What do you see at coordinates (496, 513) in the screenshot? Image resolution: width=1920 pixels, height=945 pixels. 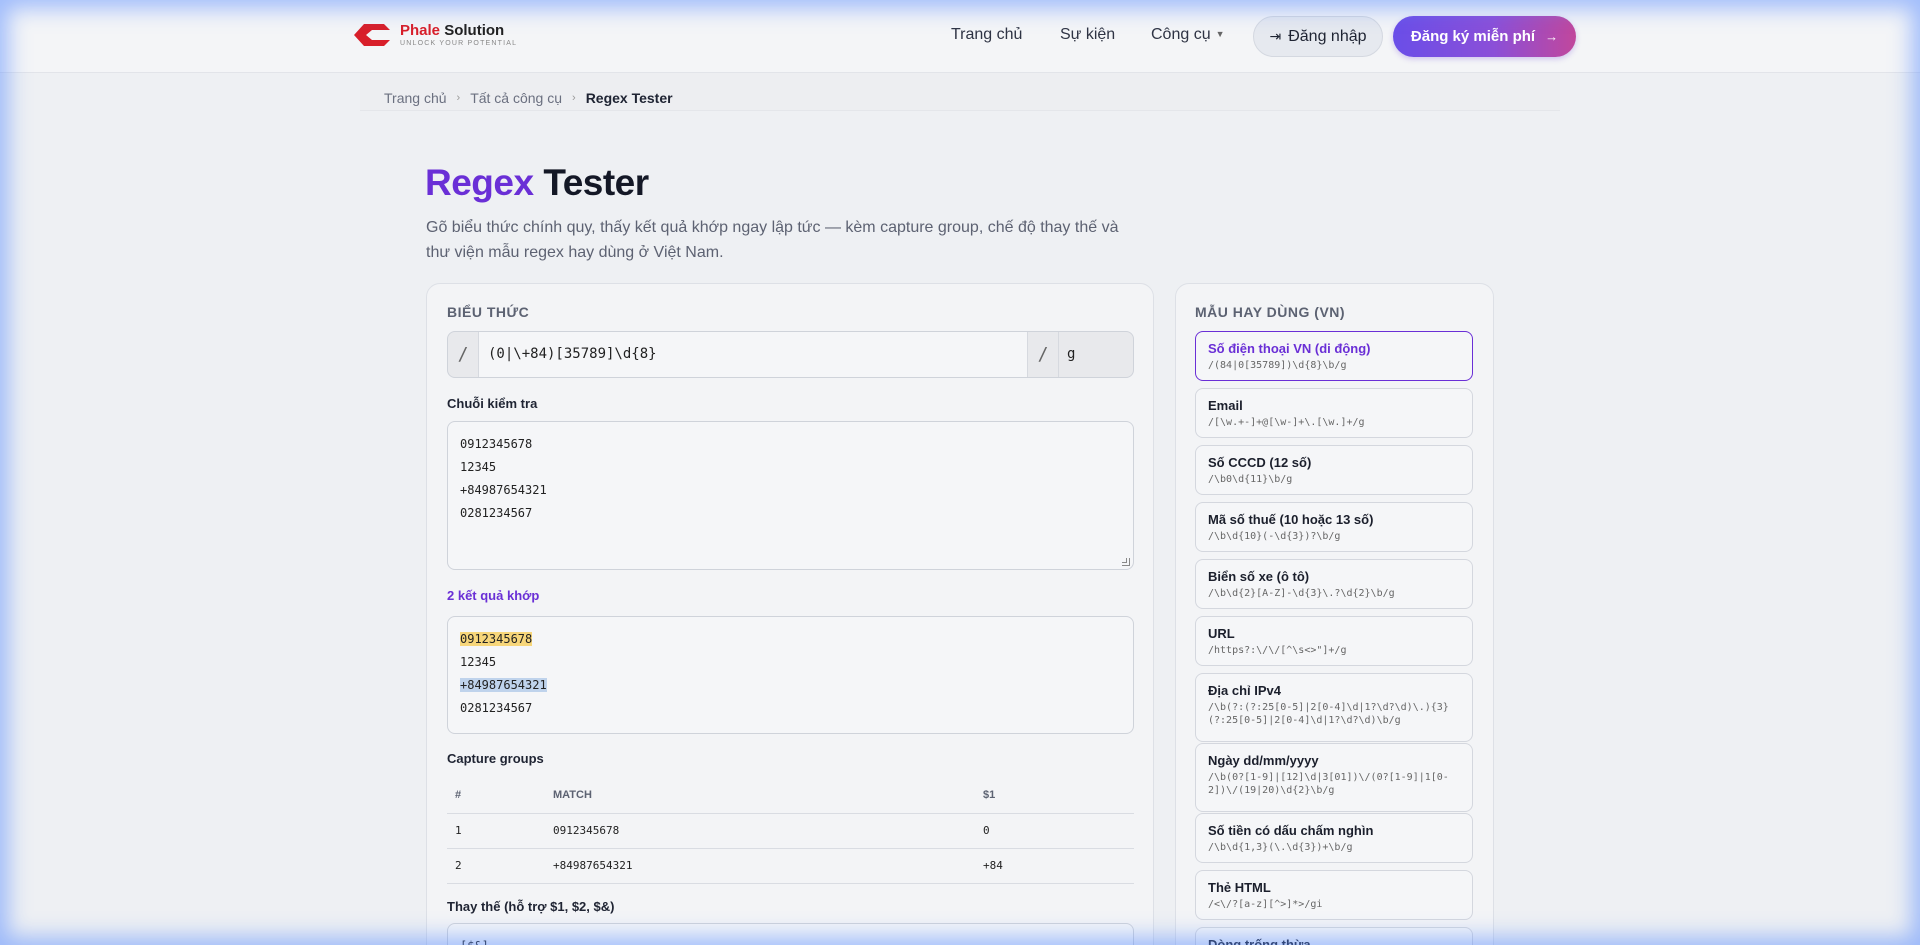 I see `test-line: 0281234567` at bounding box center [496, 513].